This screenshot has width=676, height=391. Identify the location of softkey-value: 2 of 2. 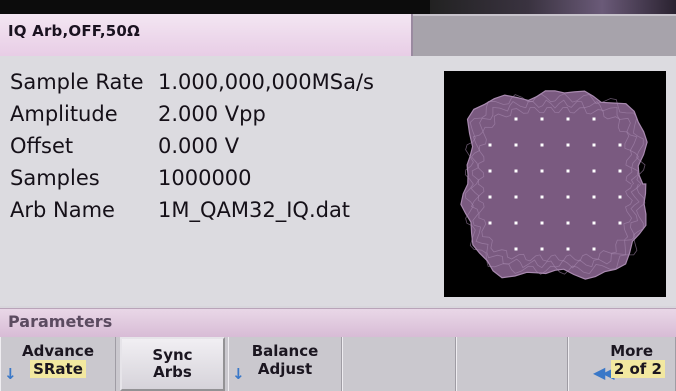
(637, 369).